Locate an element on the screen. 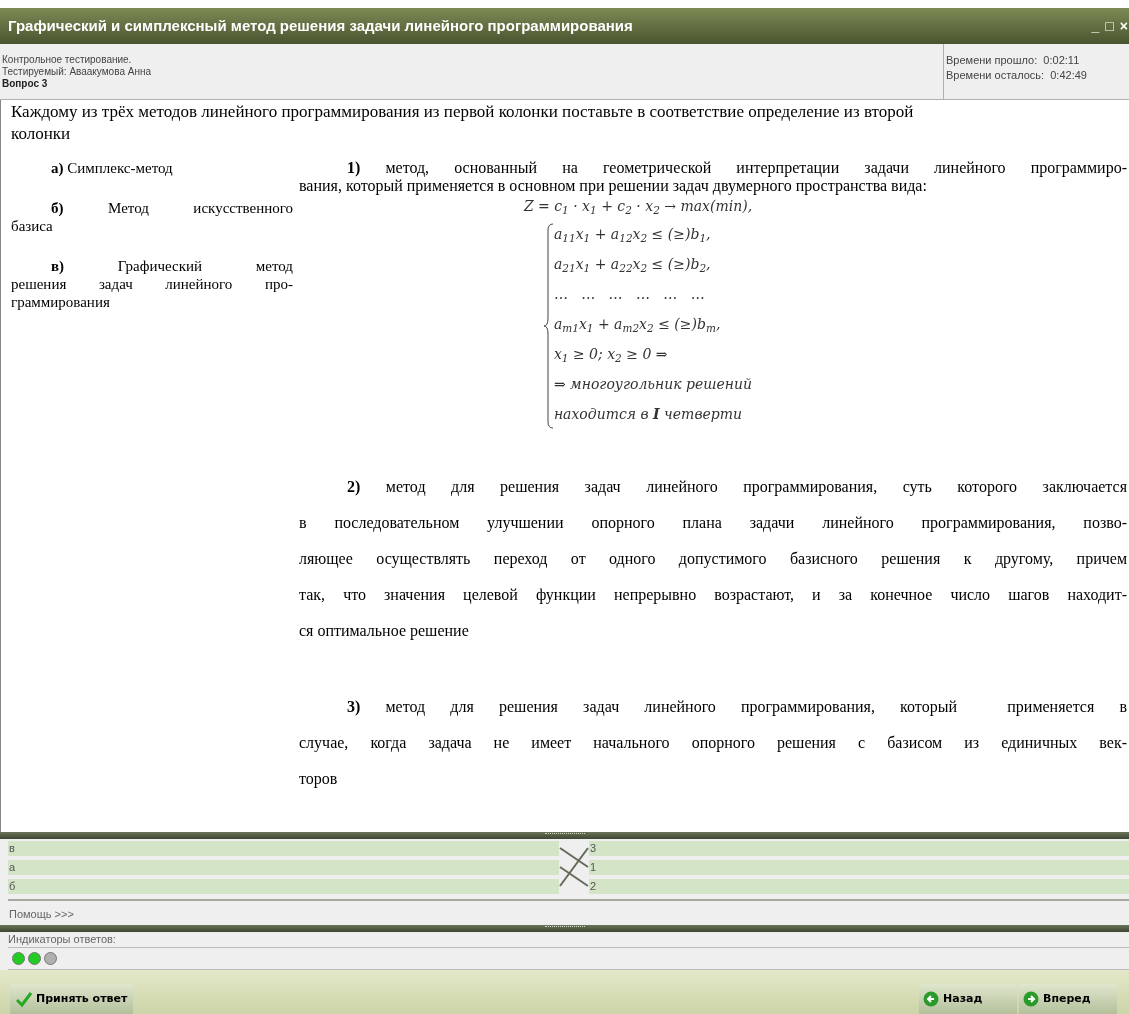  forward-button: Вперед is located at coordinates (1068, 999).